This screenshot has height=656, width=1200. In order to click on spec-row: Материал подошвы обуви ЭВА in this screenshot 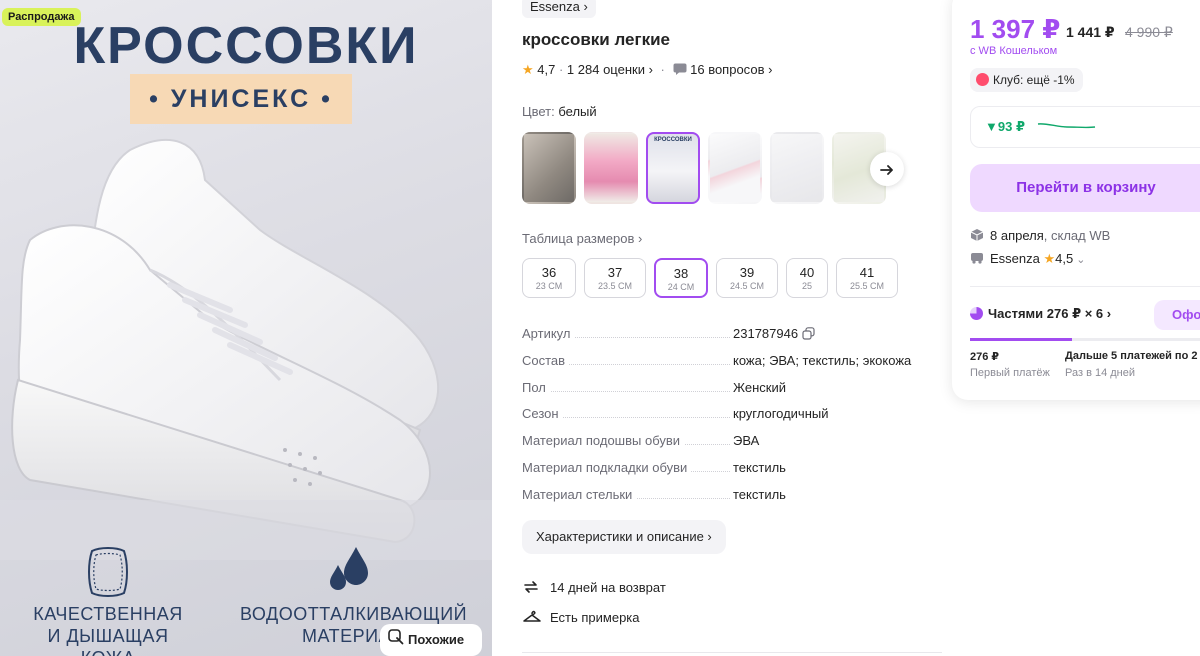, I will do `click(732, 446)`.